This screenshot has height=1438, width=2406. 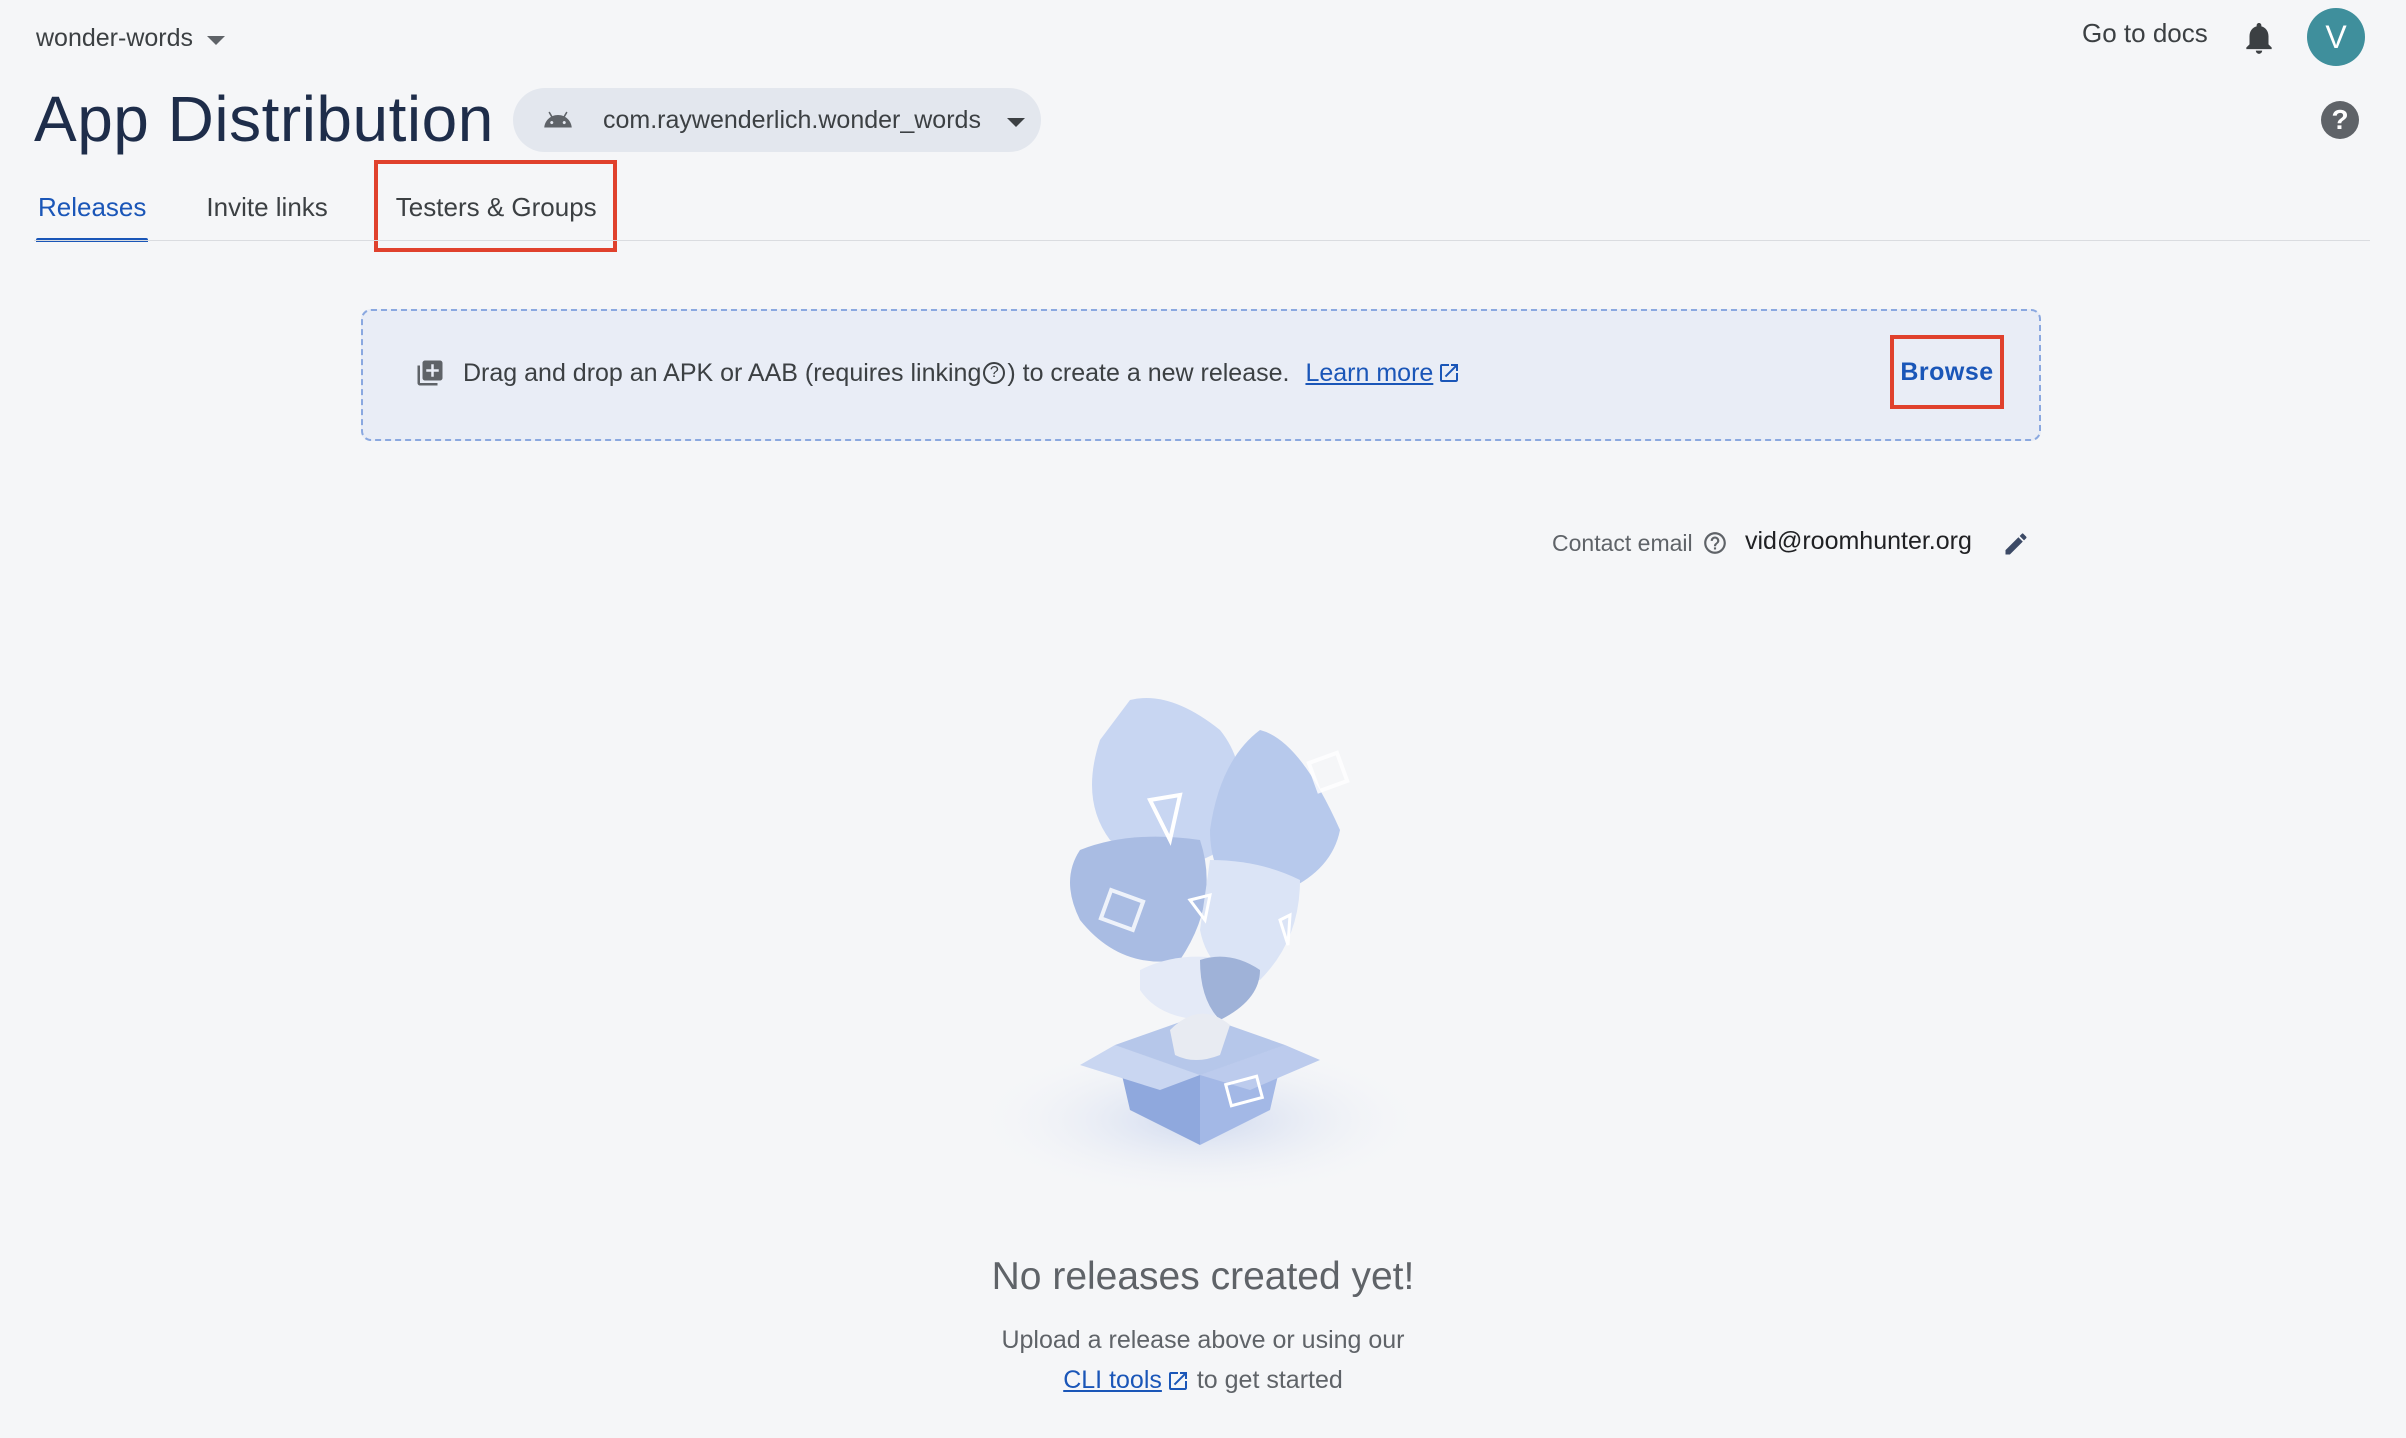 What do you see at coordinates (1858, 541) in the screenshot?
I see `contact-email-value: vid@roomhunter.org` at bounding box center [1858, 541].